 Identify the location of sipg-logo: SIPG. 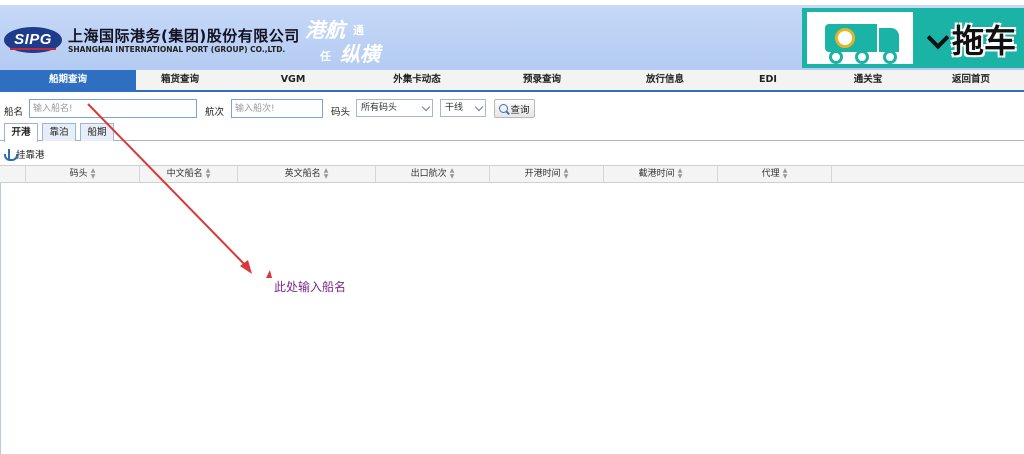
(33, 40).